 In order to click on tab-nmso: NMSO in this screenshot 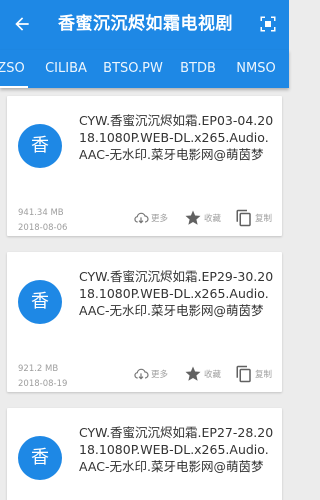, I will do `click(256, 69)`.